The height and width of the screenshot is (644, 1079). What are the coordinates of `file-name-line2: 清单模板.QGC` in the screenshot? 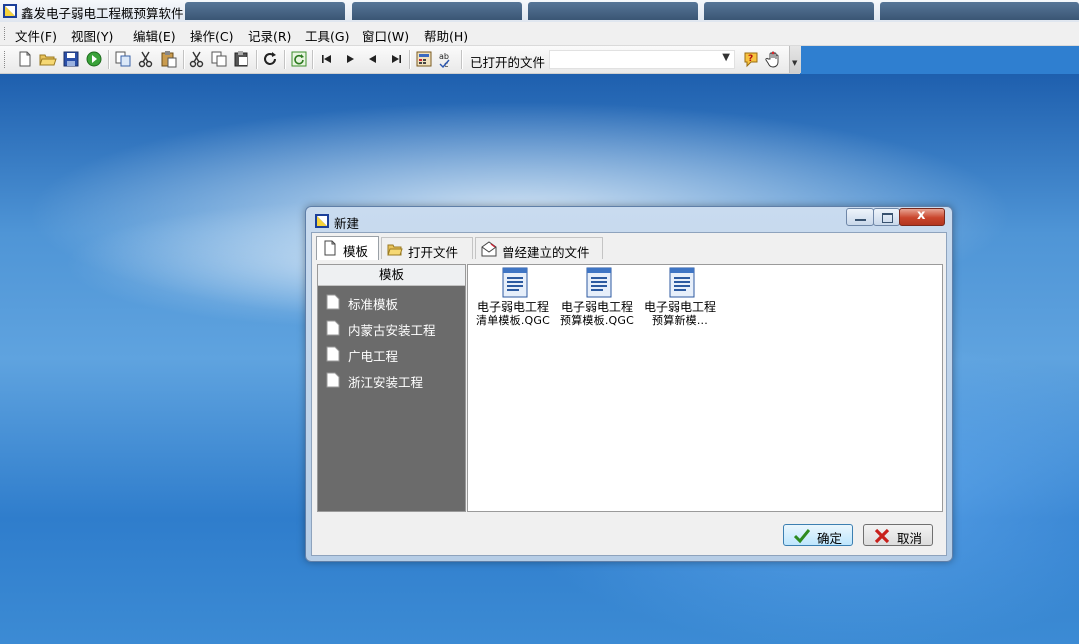 It's located at (513, 320).